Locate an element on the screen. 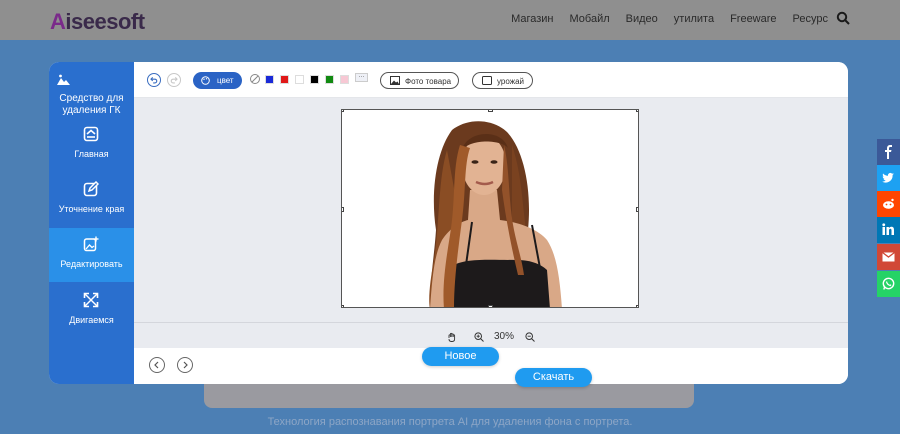 The width and height of the screenshot is (900, 434). editor-toolbar: цвет ... Фото товара урожай is located at coordinates (491, 80).